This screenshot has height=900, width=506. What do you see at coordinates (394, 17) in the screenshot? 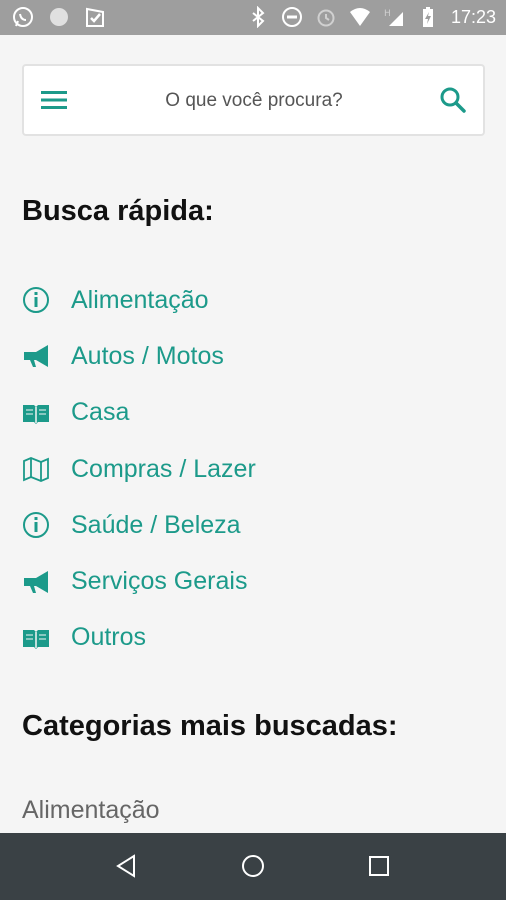
I see `signal-h-icon: H` at bounding box center [394, 17].